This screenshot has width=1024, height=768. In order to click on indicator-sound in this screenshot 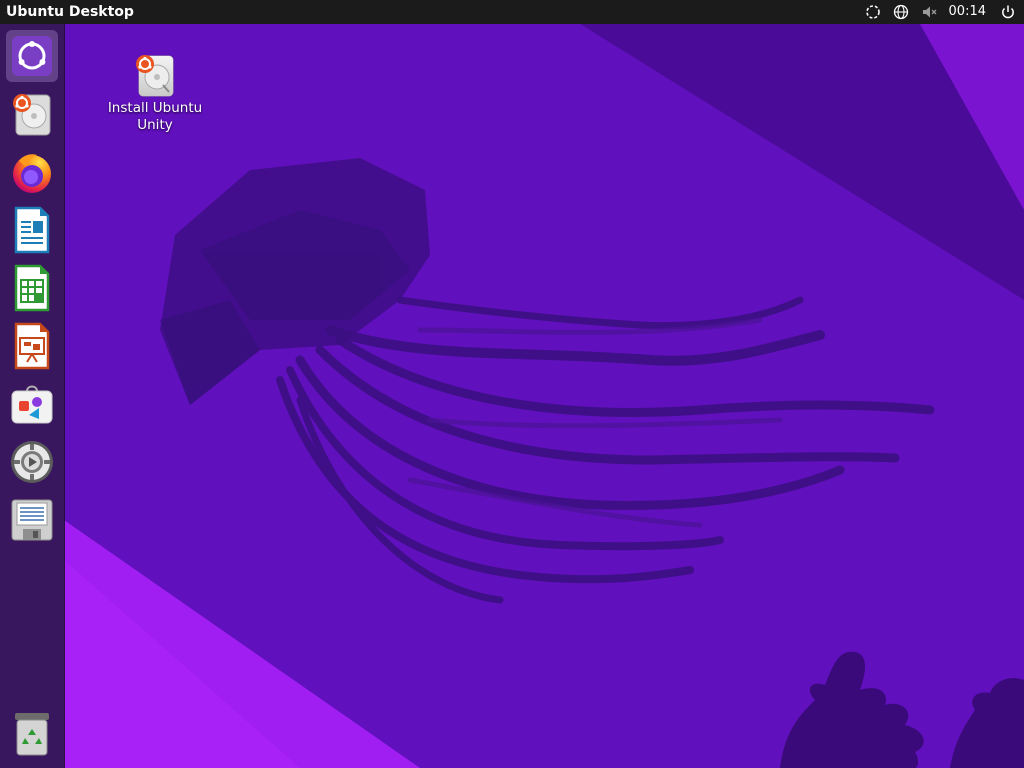, I will do `click(929, 12)`.